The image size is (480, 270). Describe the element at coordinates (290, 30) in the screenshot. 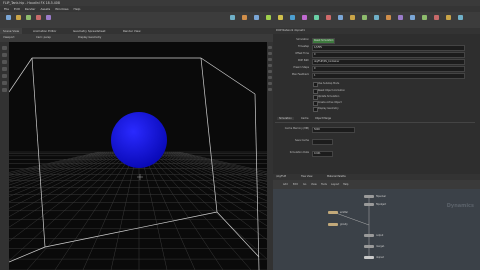

I see `param-header: DOP Network dopnet1` at that location.